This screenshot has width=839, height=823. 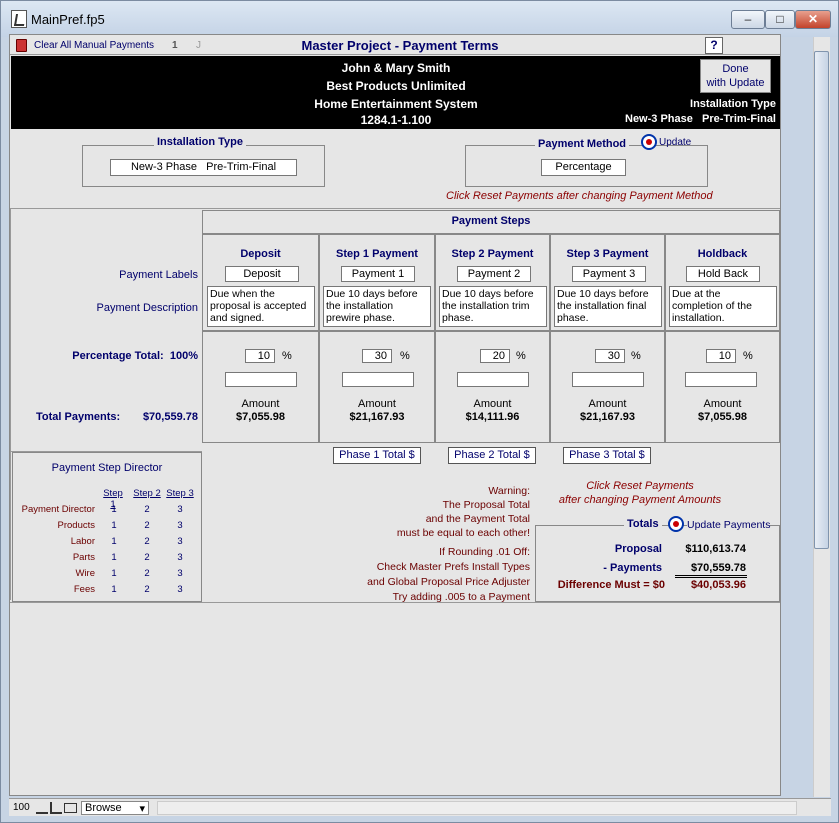 What do you see at coordinates (68, 19) in the screenshot?
I see `window-title: MainPref.fp5` at bounding box center [68, 19].